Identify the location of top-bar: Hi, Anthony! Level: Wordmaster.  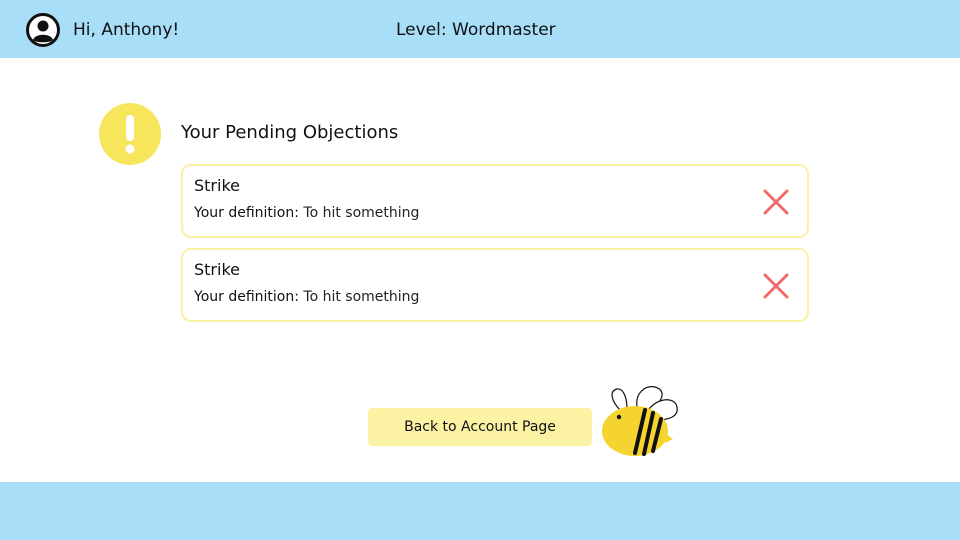
(480, 29).